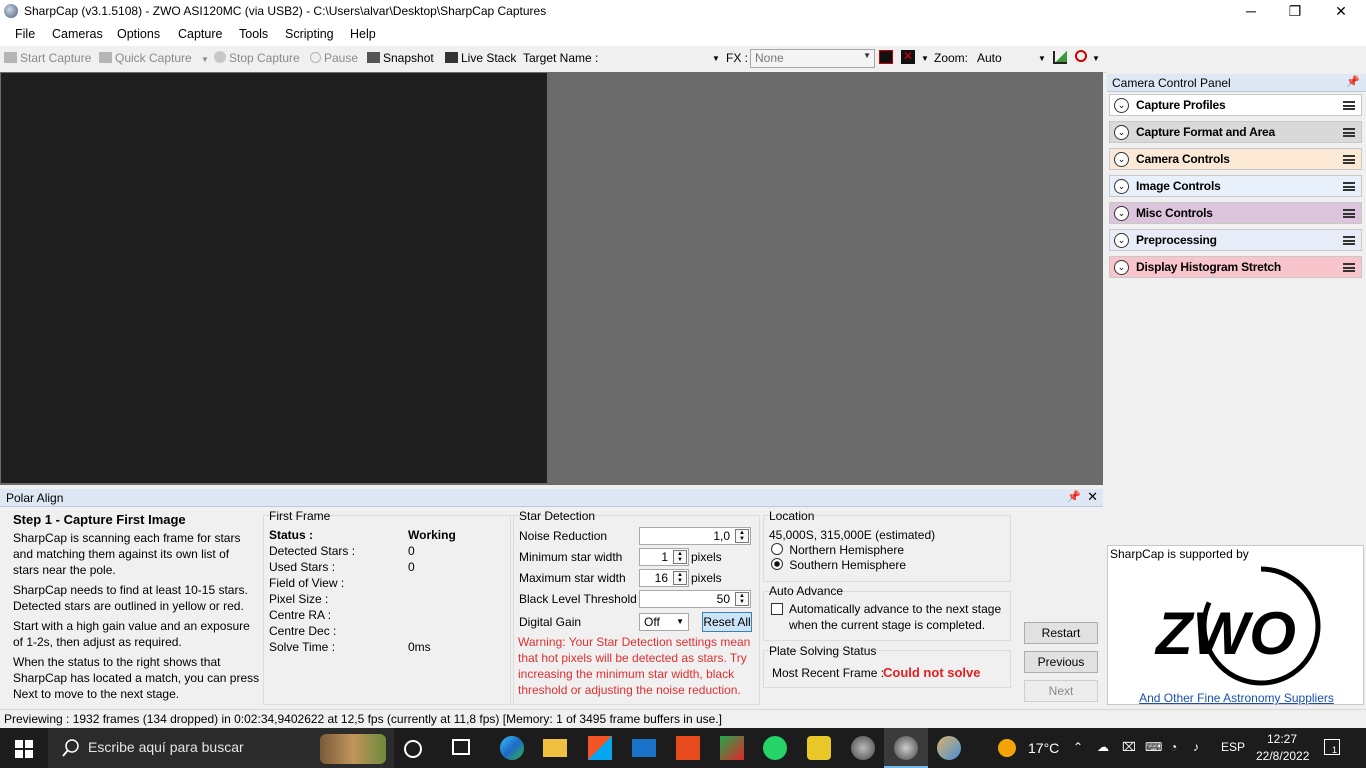 This screenshot has height=768, width=1366. I want to click on min-star-width-spinner: 1 ▲ ▼, so click(664, 557).